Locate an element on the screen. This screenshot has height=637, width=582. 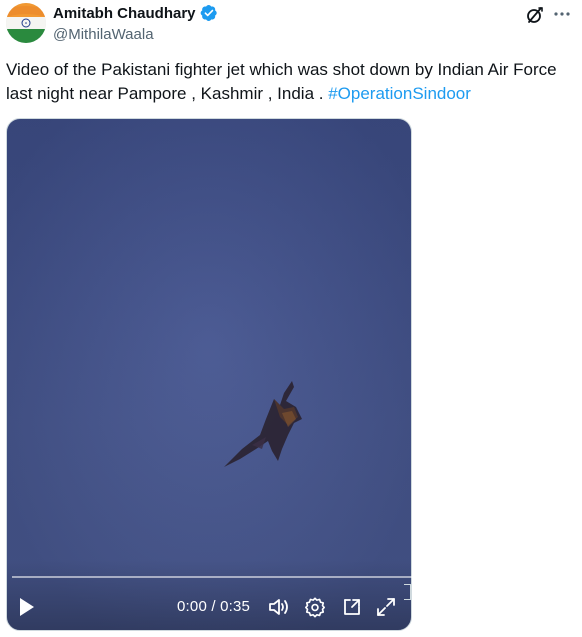
settings-button is located at coordinates (315, 607).